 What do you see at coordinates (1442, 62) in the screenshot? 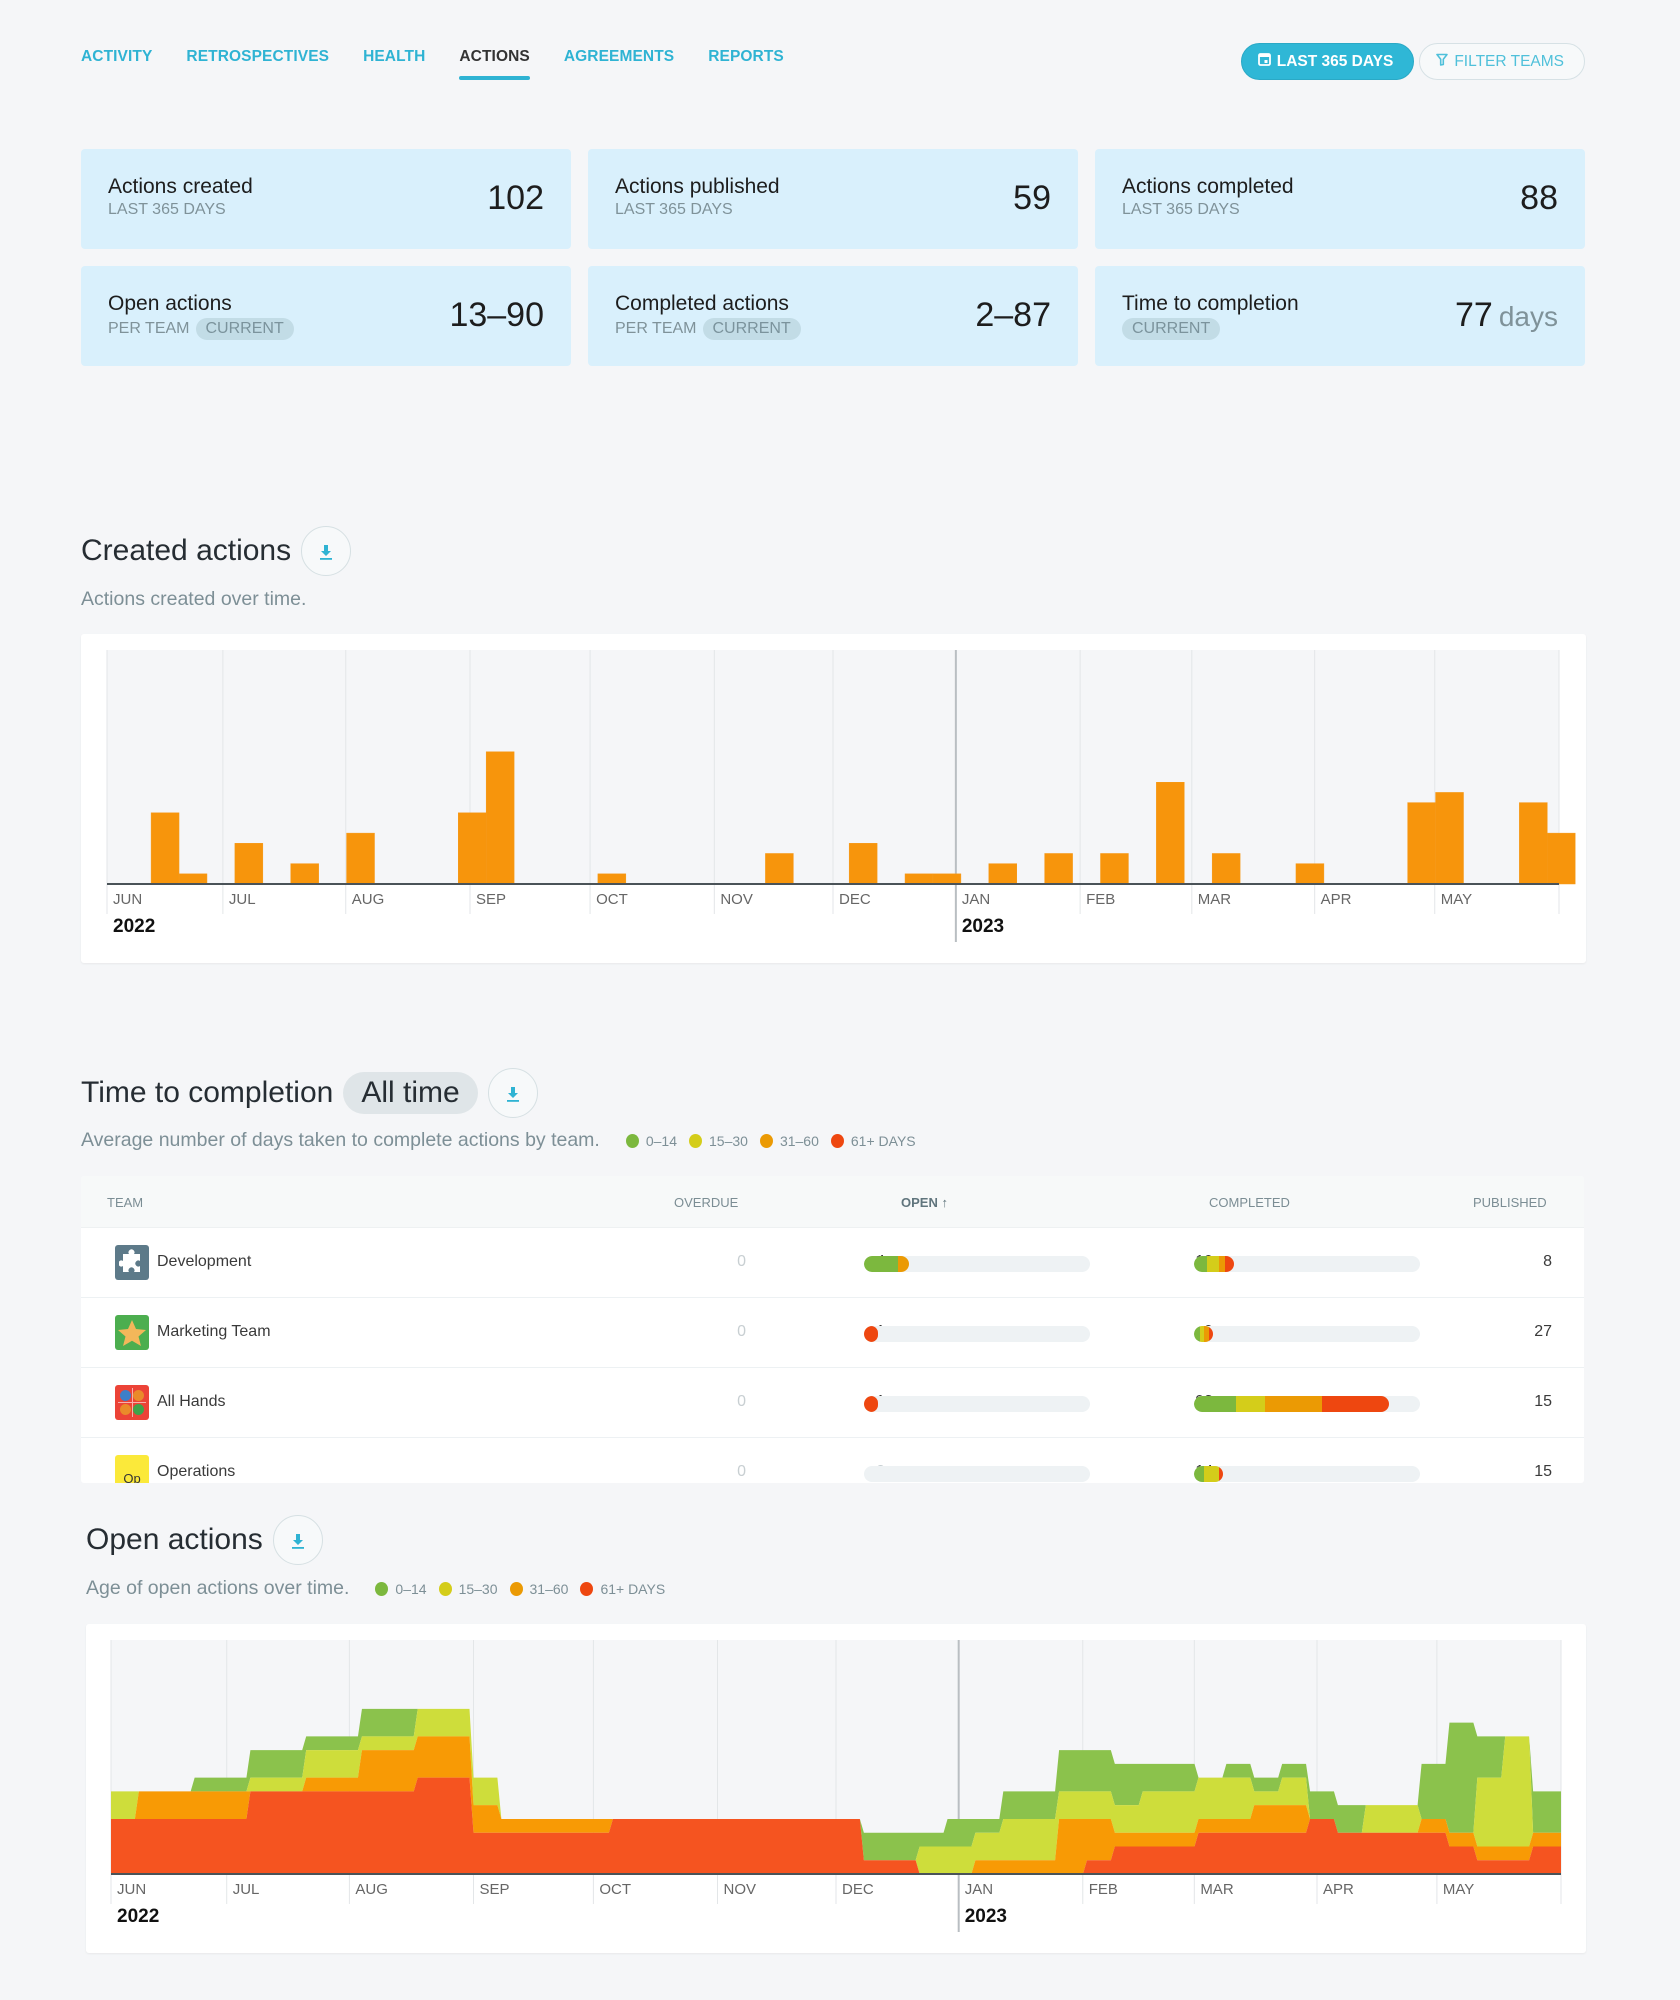
I see `filter-icon` at bounding box center [1442, 62].